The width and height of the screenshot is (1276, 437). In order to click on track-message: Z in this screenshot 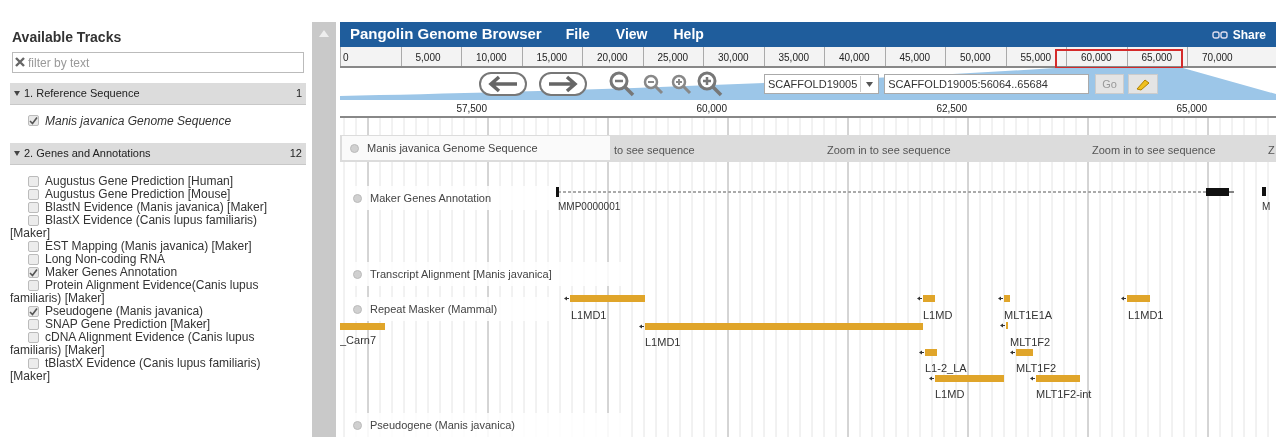, I will do `click(1271, 150)`.